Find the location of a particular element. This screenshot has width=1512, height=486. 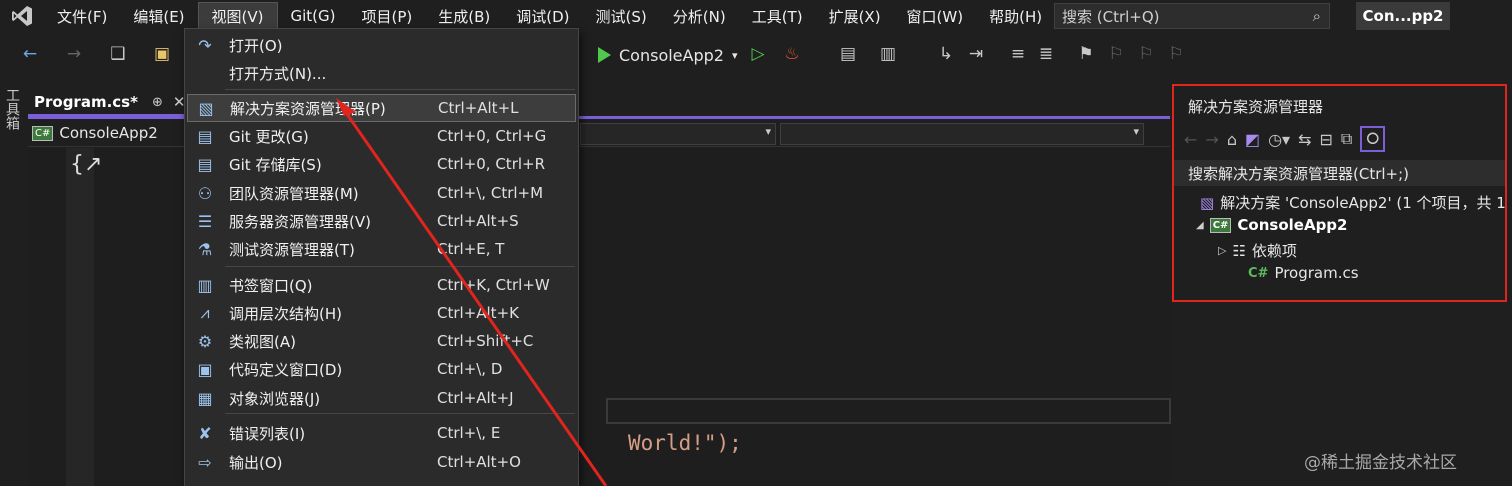

menu-item: 调试(D) is located at coordinates (542, 16).